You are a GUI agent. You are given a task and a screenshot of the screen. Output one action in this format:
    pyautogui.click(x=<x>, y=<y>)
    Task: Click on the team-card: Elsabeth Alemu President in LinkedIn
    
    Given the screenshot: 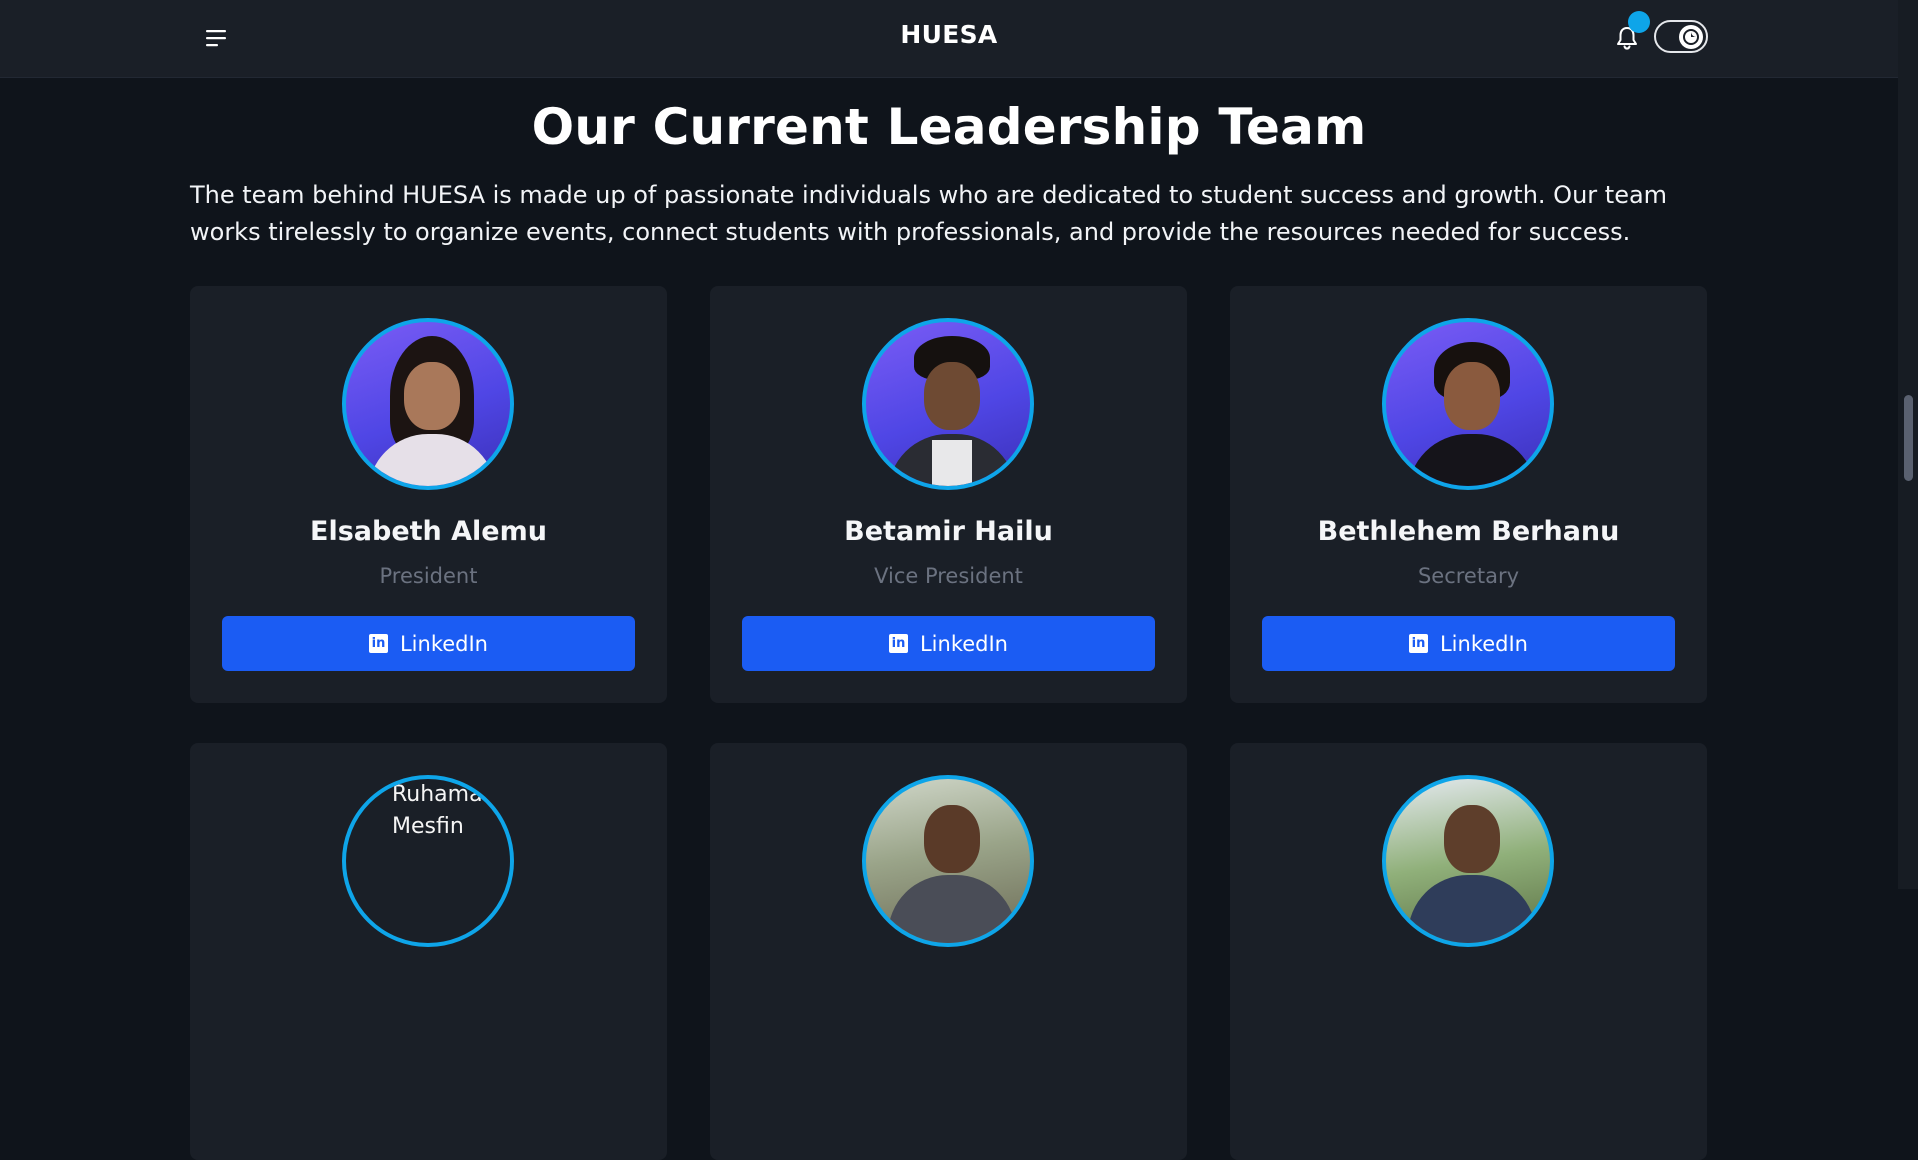 What is the action you would take?
    pyautogui.click(x=428, y=494)
    